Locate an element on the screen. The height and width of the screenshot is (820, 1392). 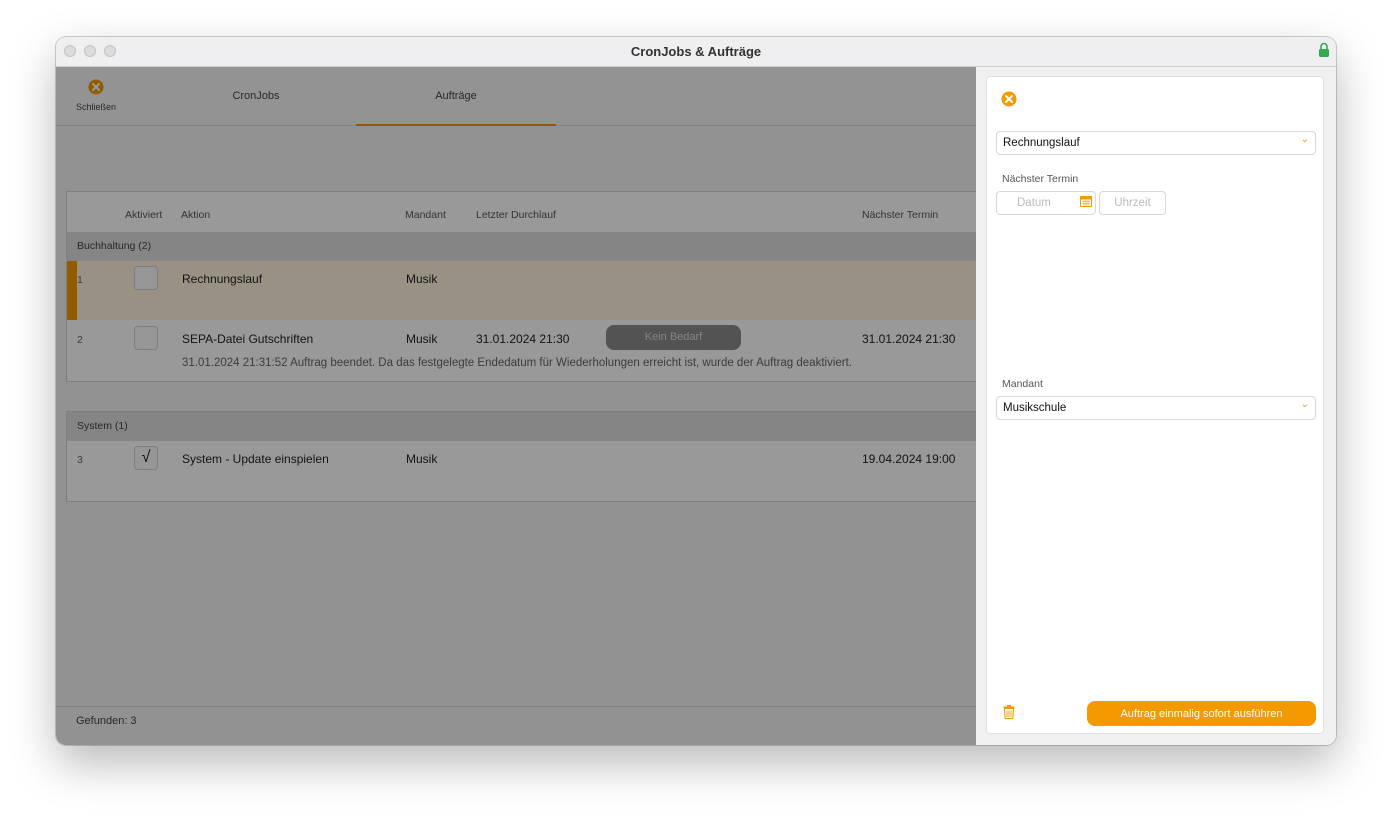
date-placeholder: Datum is located at coordinates (1034, 203).